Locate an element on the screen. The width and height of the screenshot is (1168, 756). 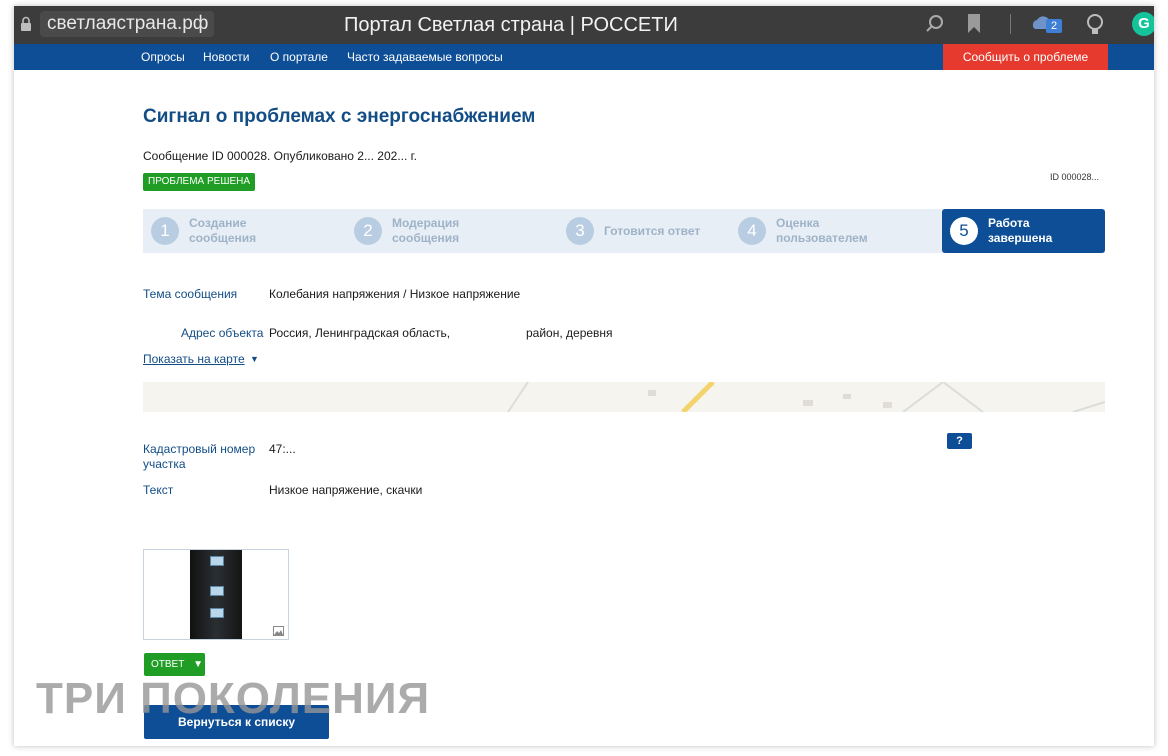
cadastral-label-line2: участка is located at coordinates (164, 464).